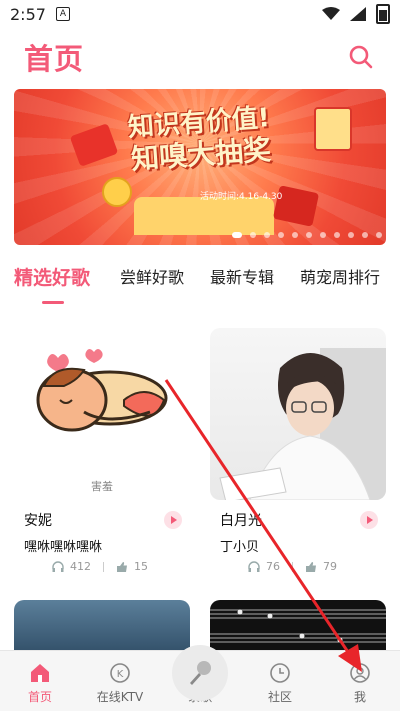 This screenshot has width=400, height=711. I want to click on page-title: 首页, so click(54, 59).